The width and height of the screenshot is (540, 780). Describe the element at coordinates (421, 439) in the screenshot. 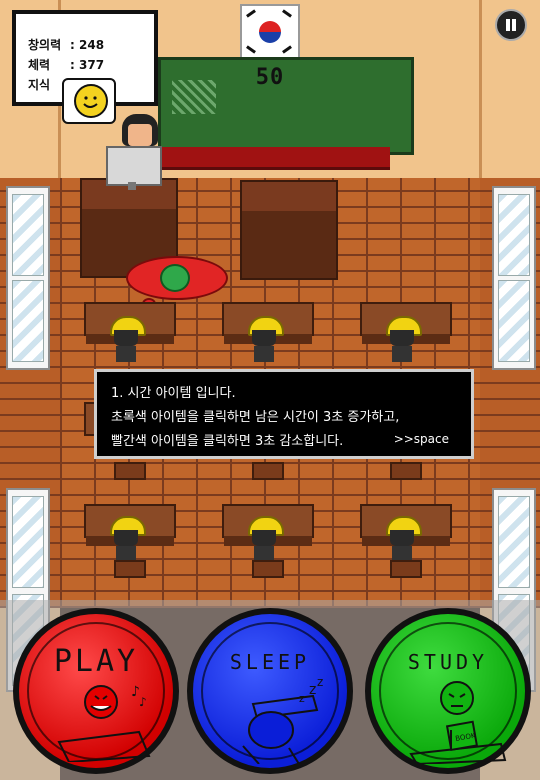

I see `continue-hint: >>space` at that location.